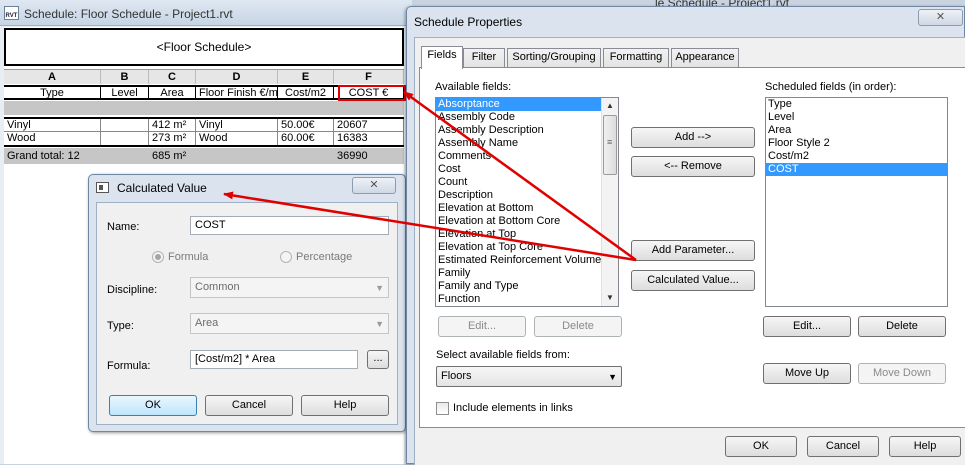  Describe the element at coordinates (125, 92) in the screenshot. I see `column-header-level: Level` at that location.